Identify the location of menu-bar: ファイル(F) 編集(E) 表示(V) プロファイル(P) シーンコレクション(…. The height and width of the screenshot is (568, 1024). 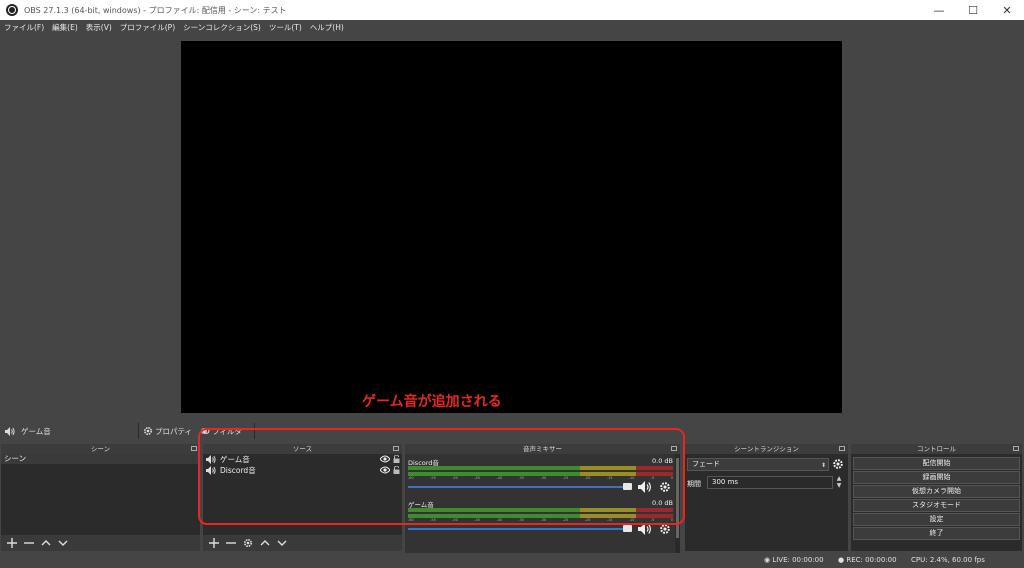
(512, 27).